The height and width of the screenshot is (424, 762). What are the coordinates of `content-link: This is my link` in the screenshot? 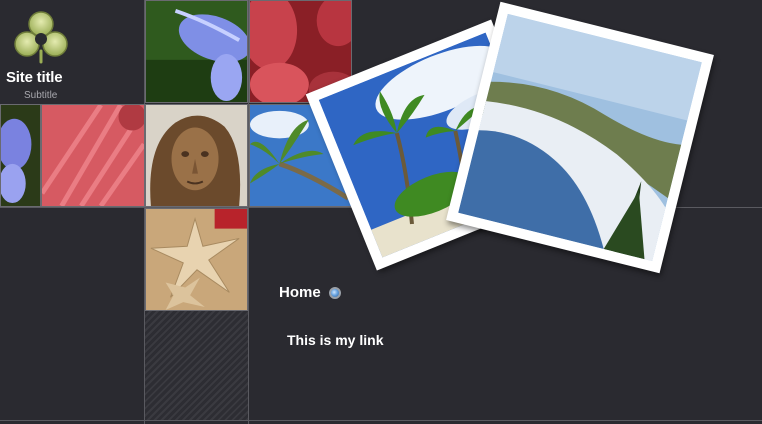 It's located at (335, 340).